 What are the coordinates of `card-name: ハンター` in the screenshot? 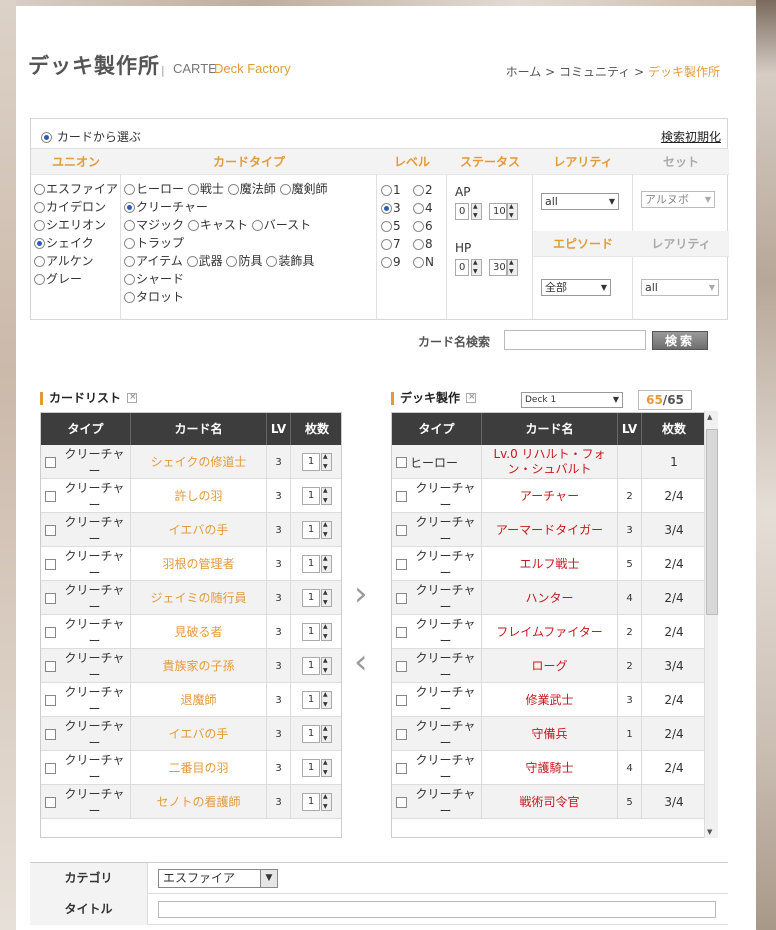 It's located at (550, 598).